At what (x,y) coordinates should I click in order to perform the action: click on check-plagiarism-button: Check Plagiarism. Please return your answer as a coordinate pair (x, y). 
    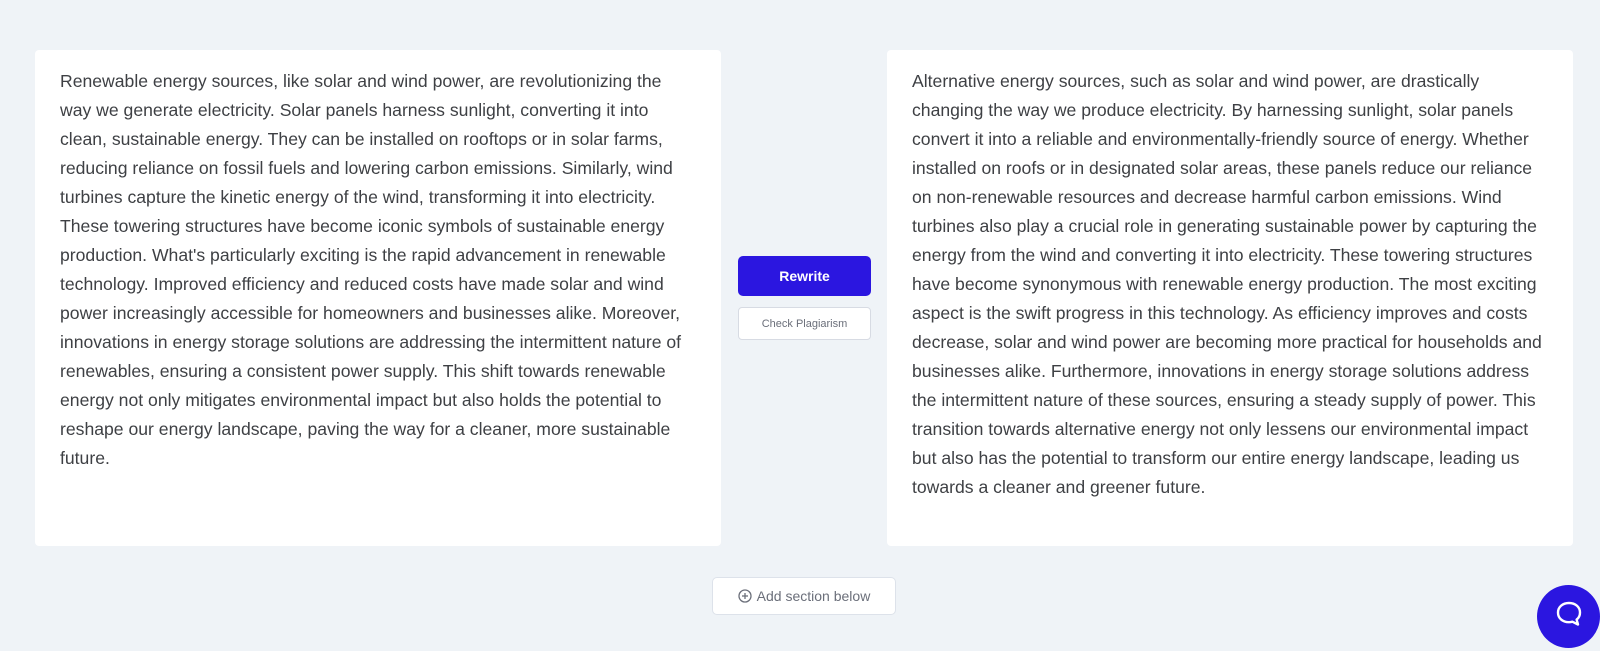
    Looking at the image, I should click on (804, 323).